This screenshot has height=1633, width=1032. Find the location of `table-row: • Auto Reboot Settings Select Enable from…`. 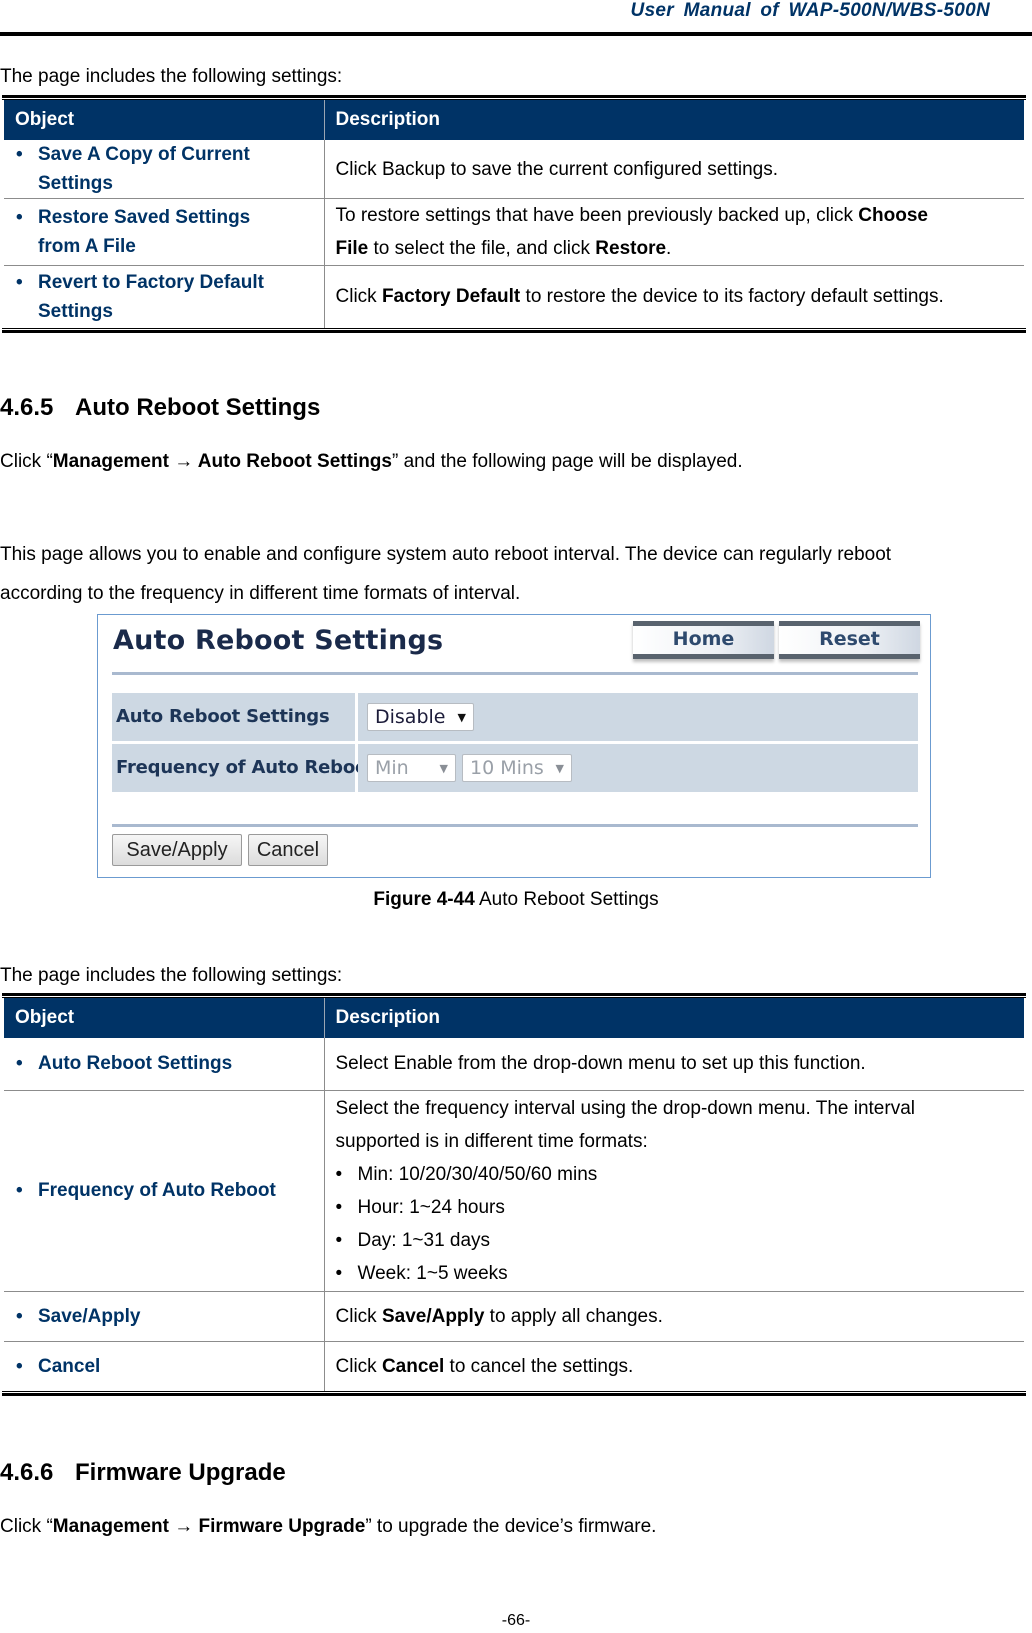

table-row: • Auto Reboot Settings Select Enable from… is located at coordinates (514, 1064).